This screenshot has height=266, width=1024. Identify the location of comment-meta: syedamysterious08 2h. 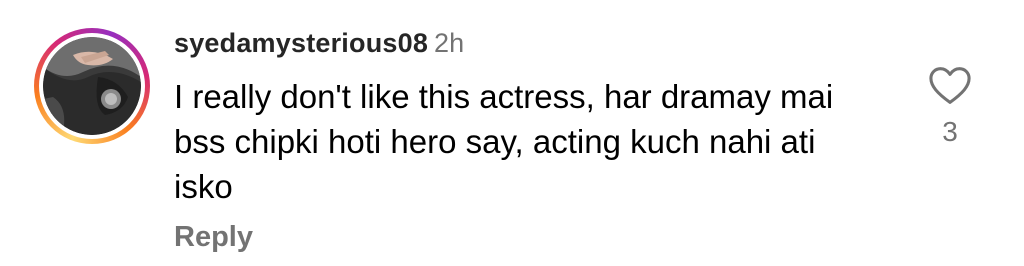
(534, 43).